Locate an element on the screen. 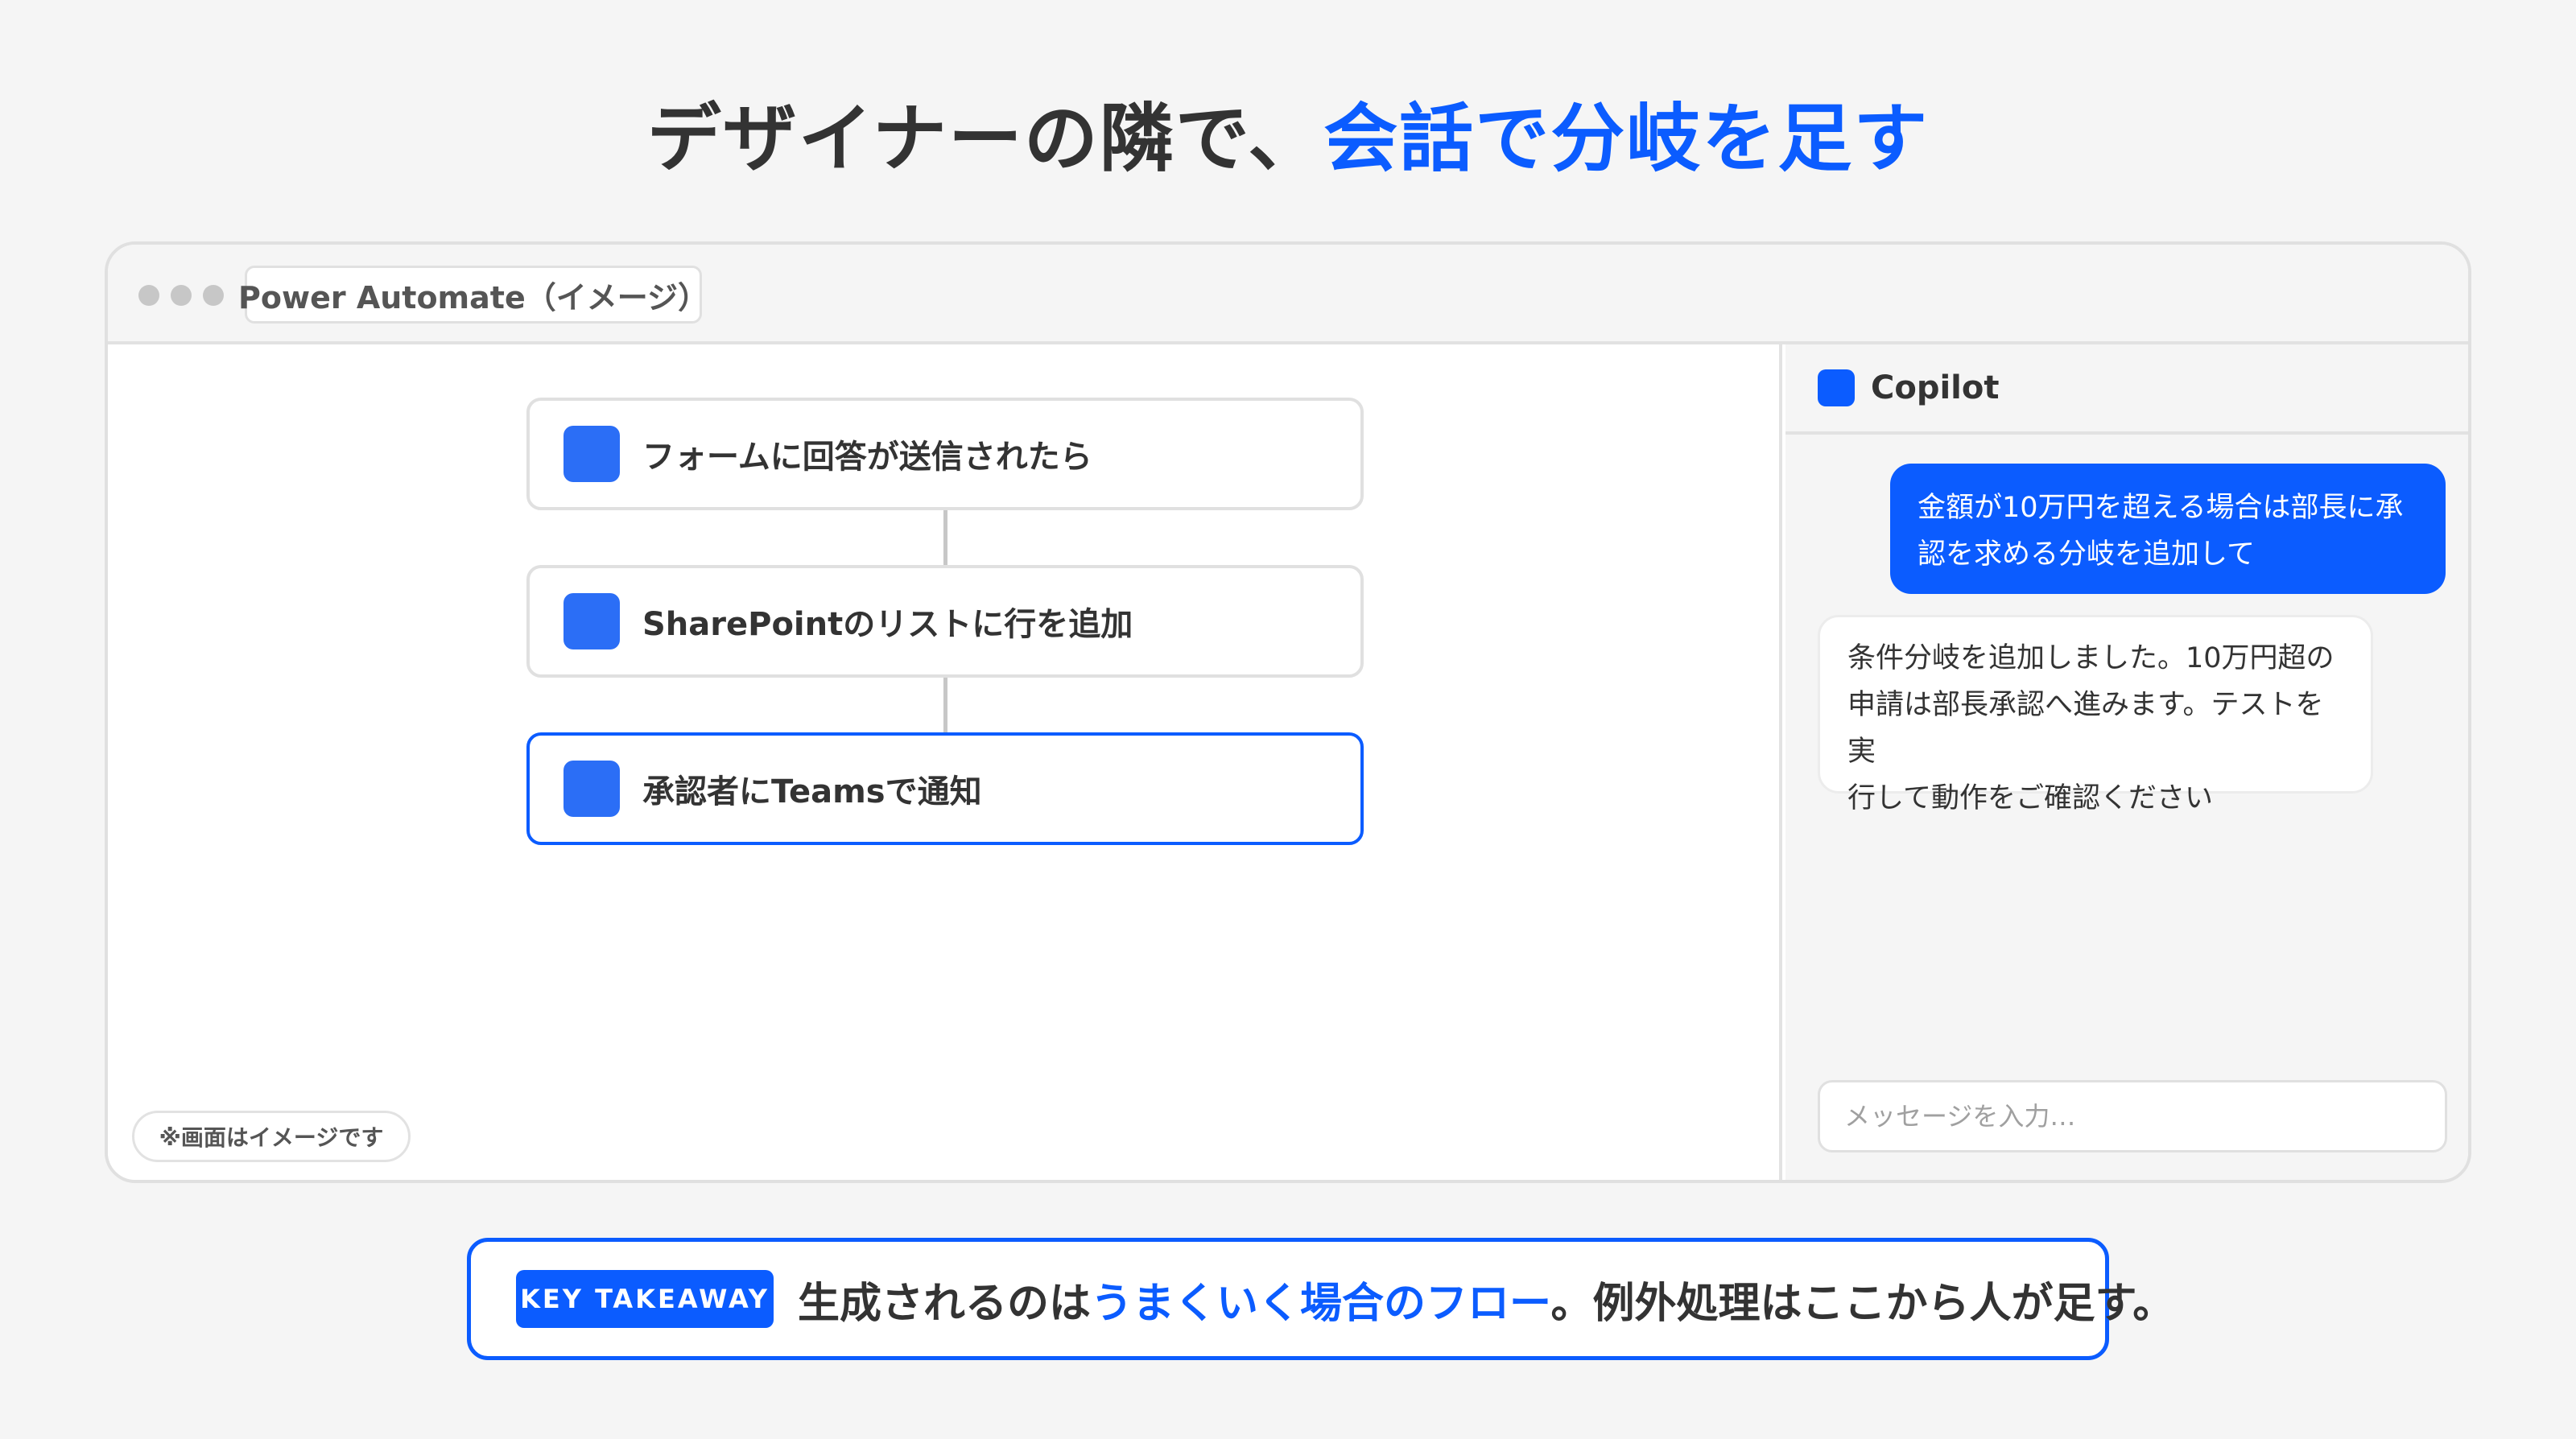  flow-step-teams: 承認者にTeamsで通知 is located at coordinates (945, 788).